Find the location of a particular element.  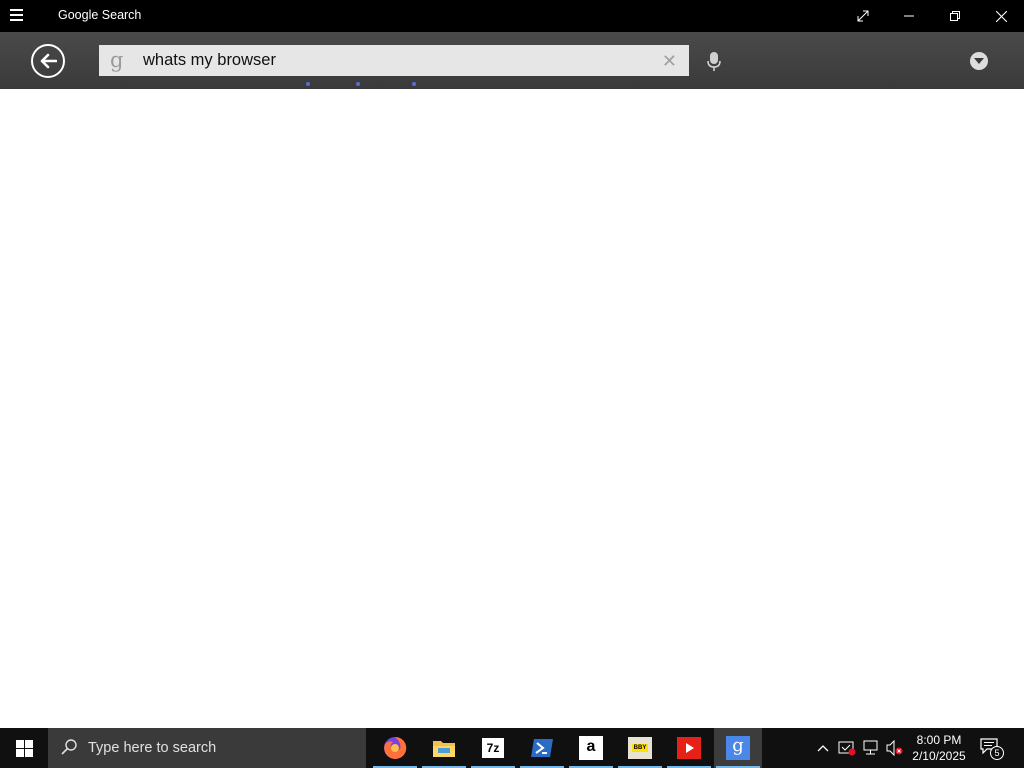

amazon-label: a is located at coordinates (591, 746).